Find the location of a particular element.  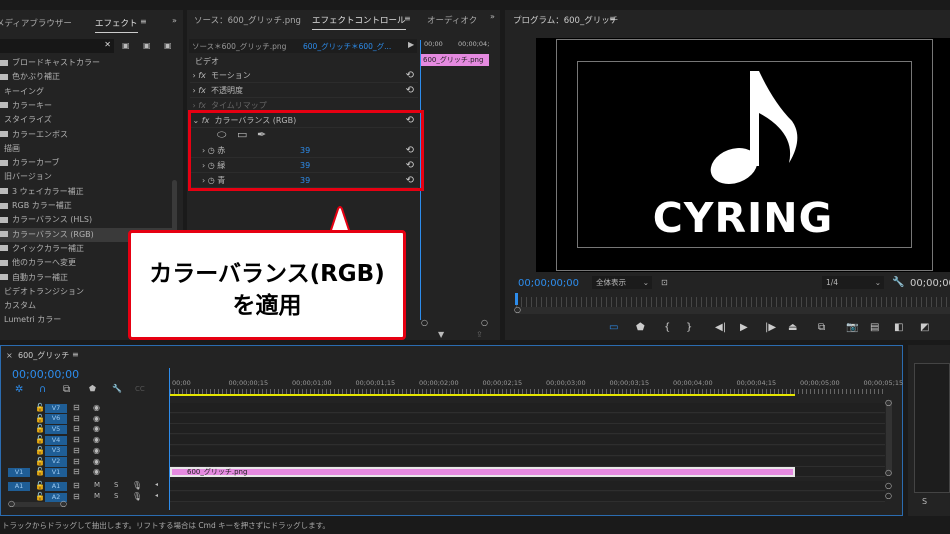

snap-icon: ∩ is located at coordinates (42, 389).